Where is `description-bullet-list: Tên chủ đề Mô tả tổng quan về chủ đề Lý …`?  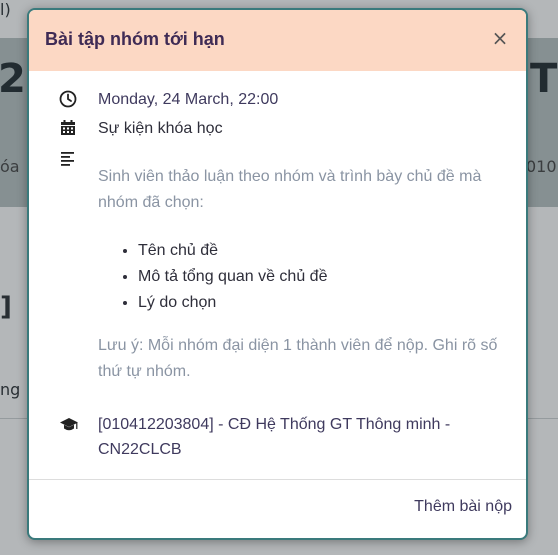 description-bullet-list: Tên chủ đề Mô tả tổng quan về chủ đề Lý … is located at coordinates (212, 277).